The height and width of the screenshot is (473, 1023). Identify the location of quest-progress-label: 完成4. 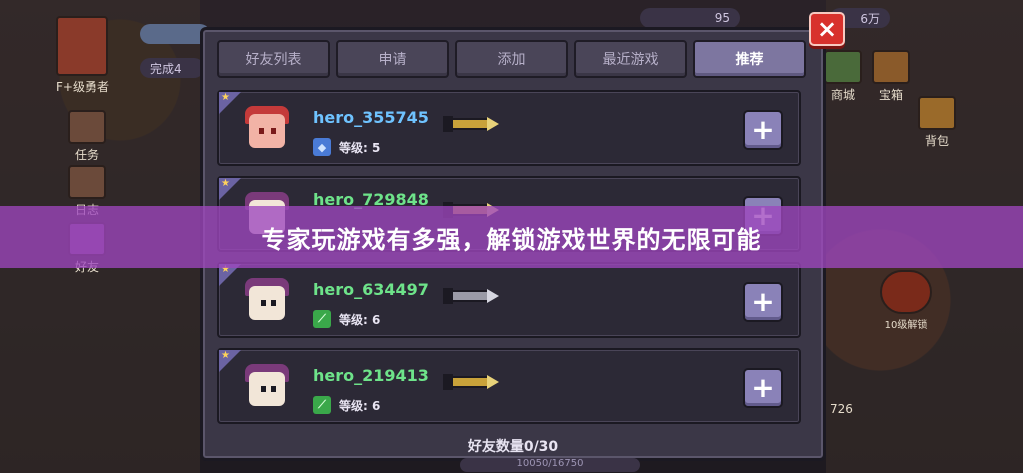
(166, 68).